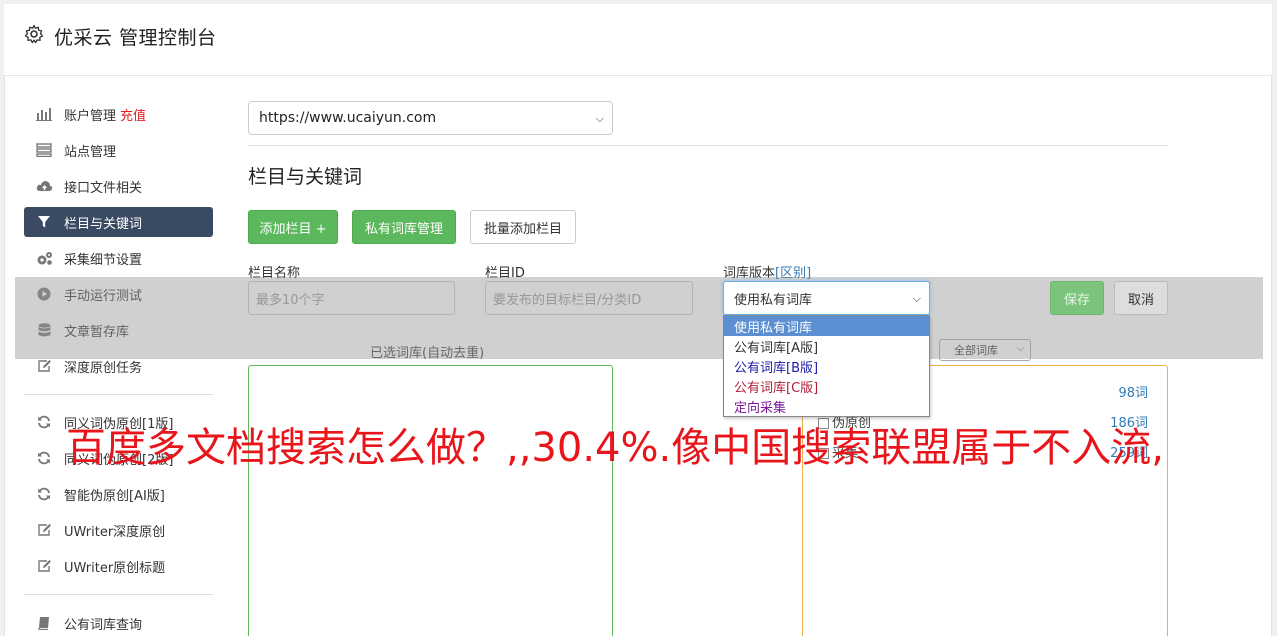  Describe the element at coordinates (826, 298) in the screenshot. I see `lib-version-select: 使用私有词库 ⌵` at that location.